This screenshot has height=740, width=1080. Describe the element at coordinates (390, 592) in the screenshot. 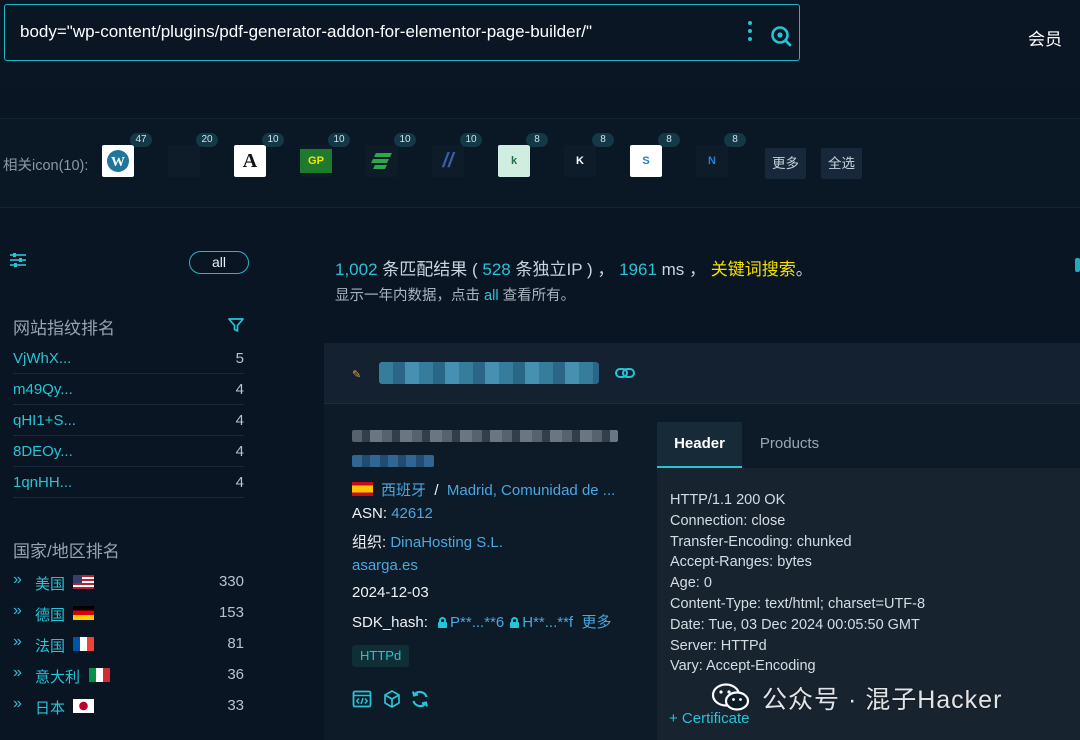

I see `update-date: 2024-12-03` at that location.